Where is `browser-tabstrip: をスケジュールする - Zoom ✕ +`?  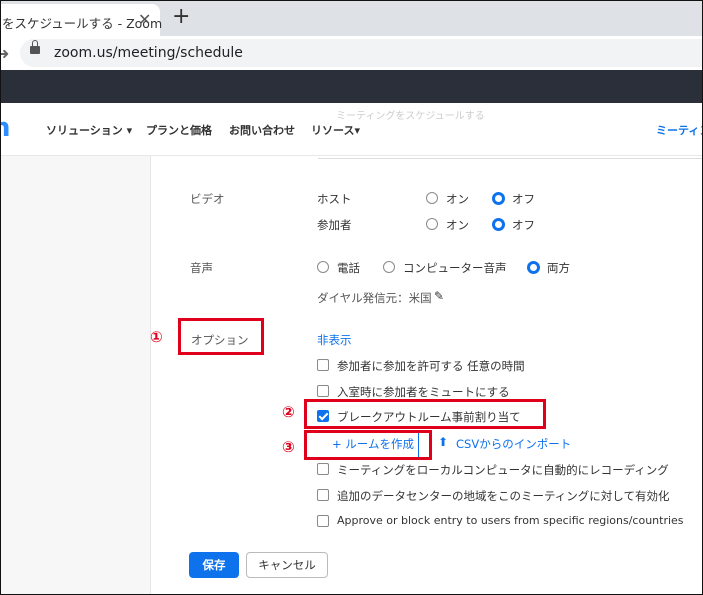
browser-tabstrip: をスケジュールする - Zoom ✕ + is located at coordinates (351, 18).